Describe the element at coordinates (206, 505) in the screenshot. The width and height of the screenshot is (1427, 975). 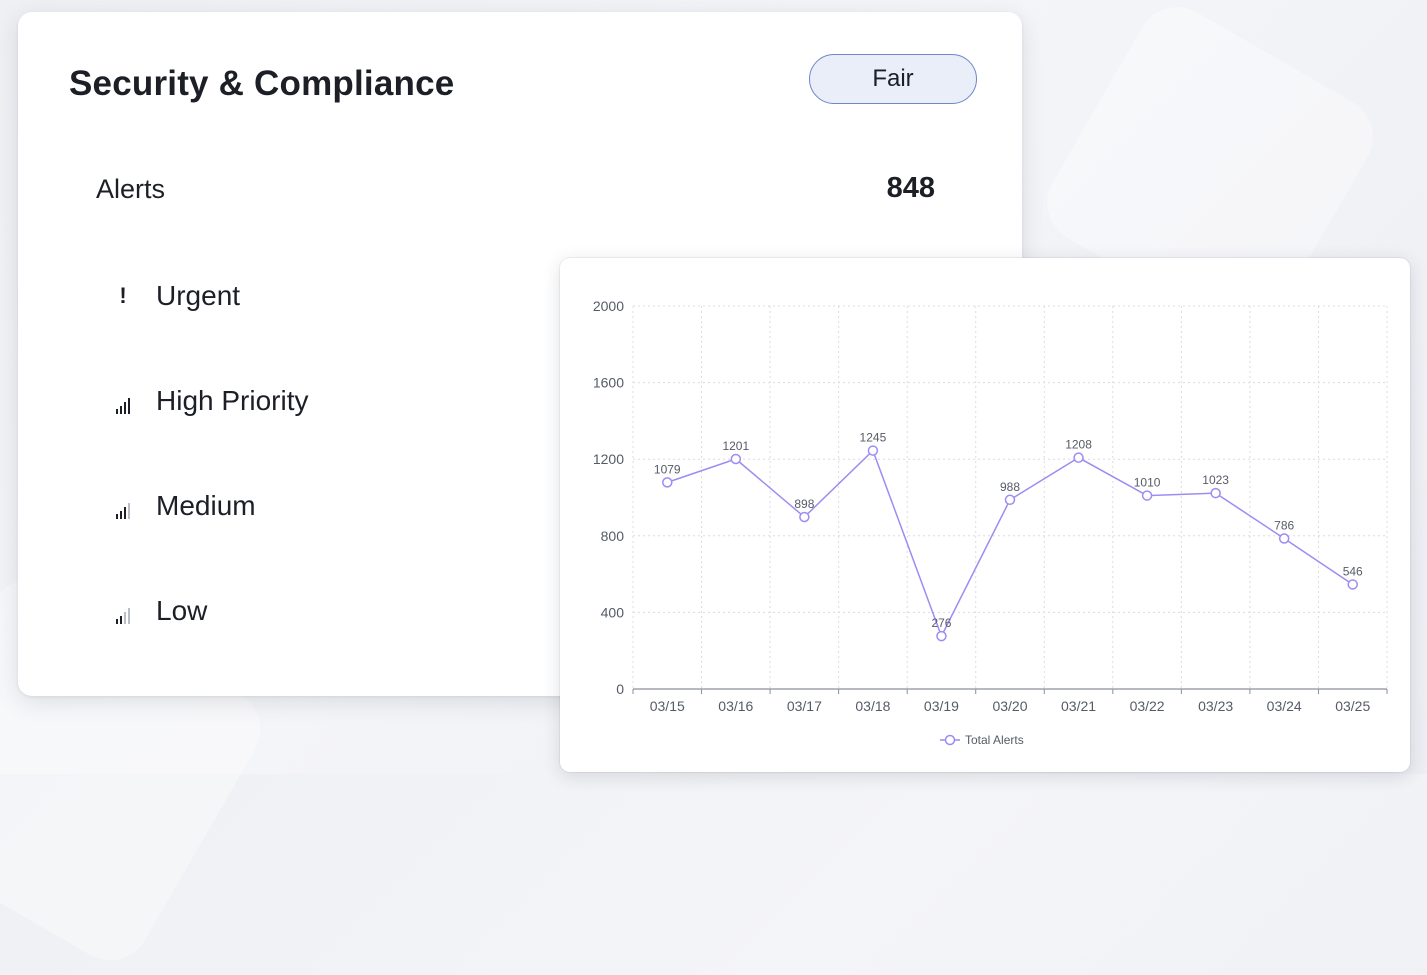
I see `alert-category-label: Medium` at that location.